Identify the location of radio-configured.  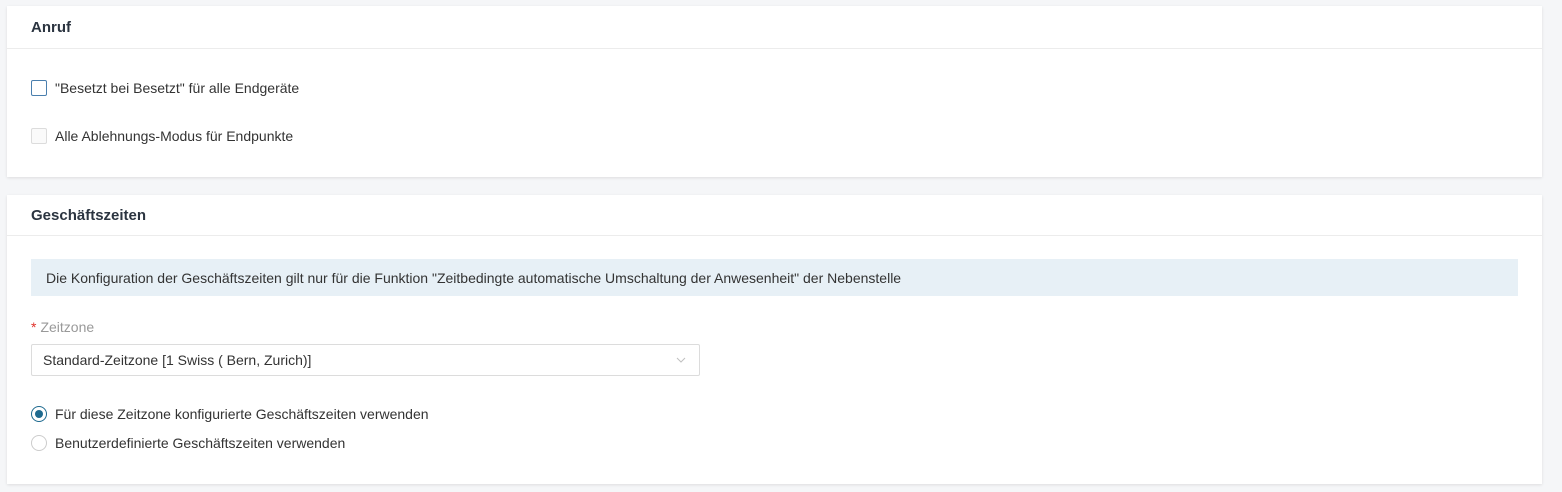
(39, 414).